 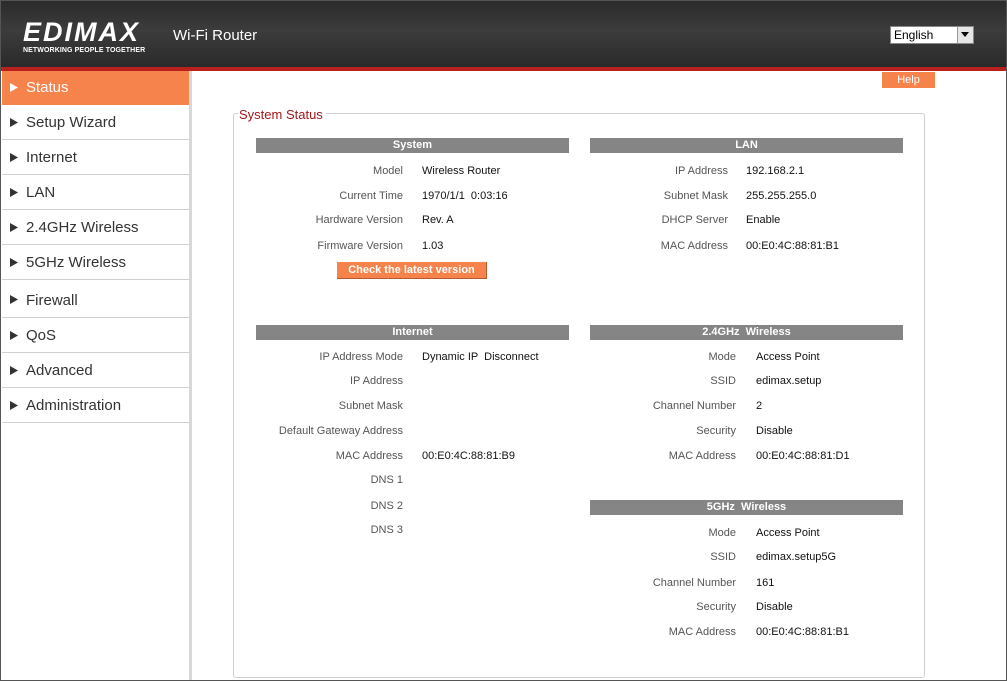 I want to click on sidebar-item-administration: Administration, so click(x=95, y=406).